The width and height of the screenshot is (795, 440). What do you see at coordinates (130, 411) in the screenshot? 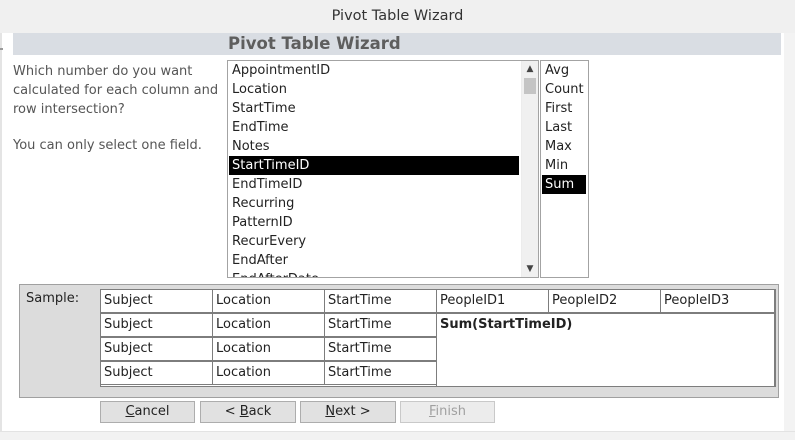
I see `cancel-accesskey: C` at bounding box center [130, 411].